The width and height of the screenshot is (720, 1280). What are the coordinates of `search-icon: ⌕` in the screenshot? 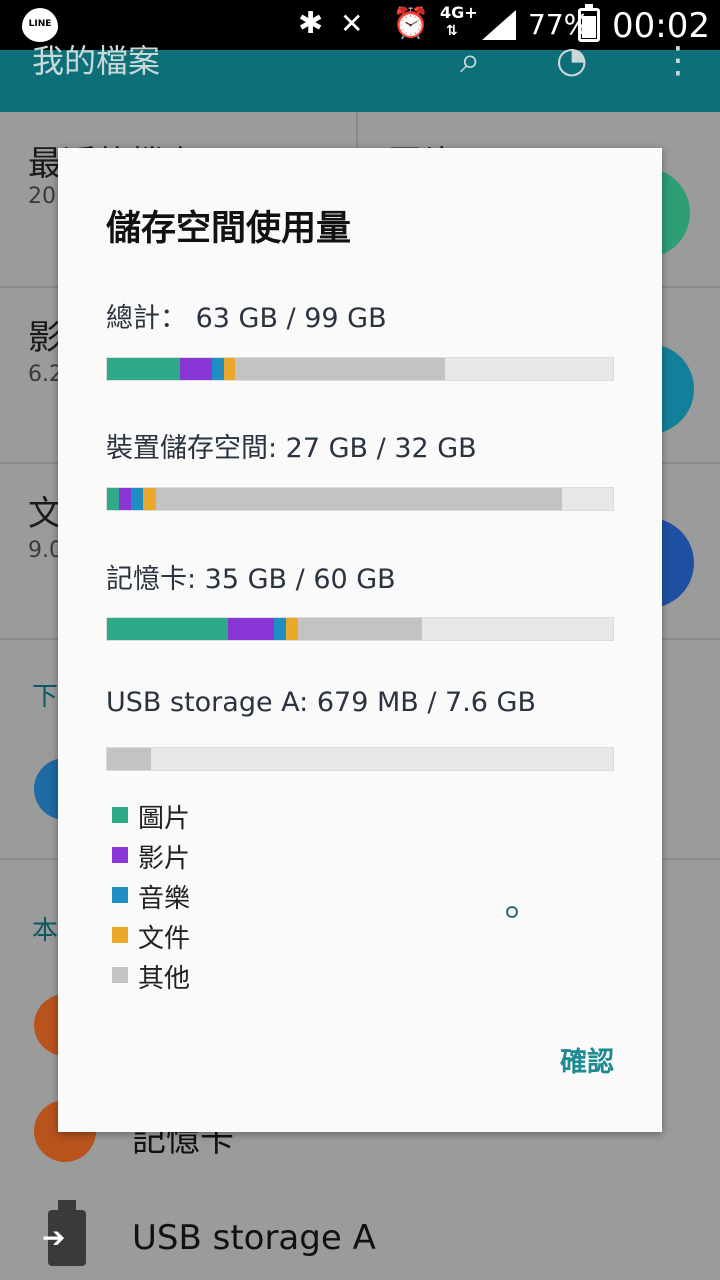 It's located at (470, 62).